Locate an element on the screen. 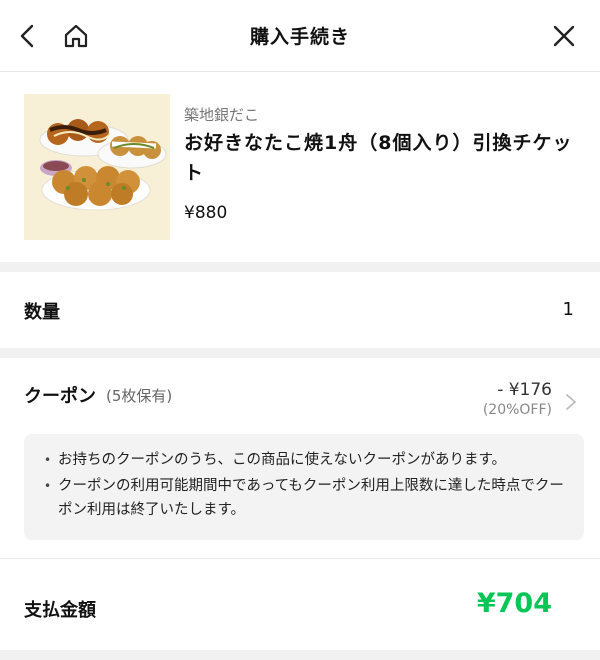  takoyaki-image is located at coordinates (97, 167).